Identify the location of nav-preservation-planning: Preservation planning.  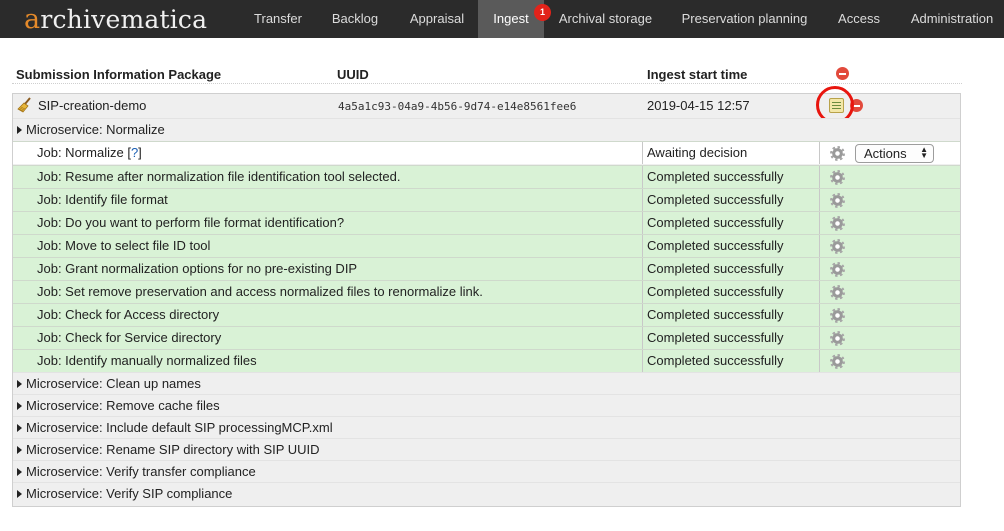
(744, 19).